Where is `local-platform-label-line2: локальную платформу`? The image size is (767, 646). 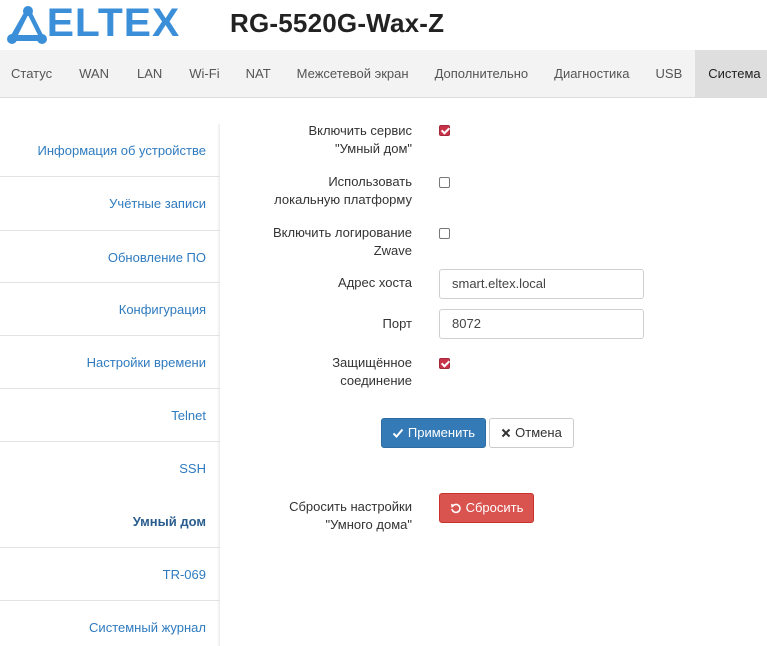 local-platform-label-line2: локальную платформу is located at coordinates (343, 199).